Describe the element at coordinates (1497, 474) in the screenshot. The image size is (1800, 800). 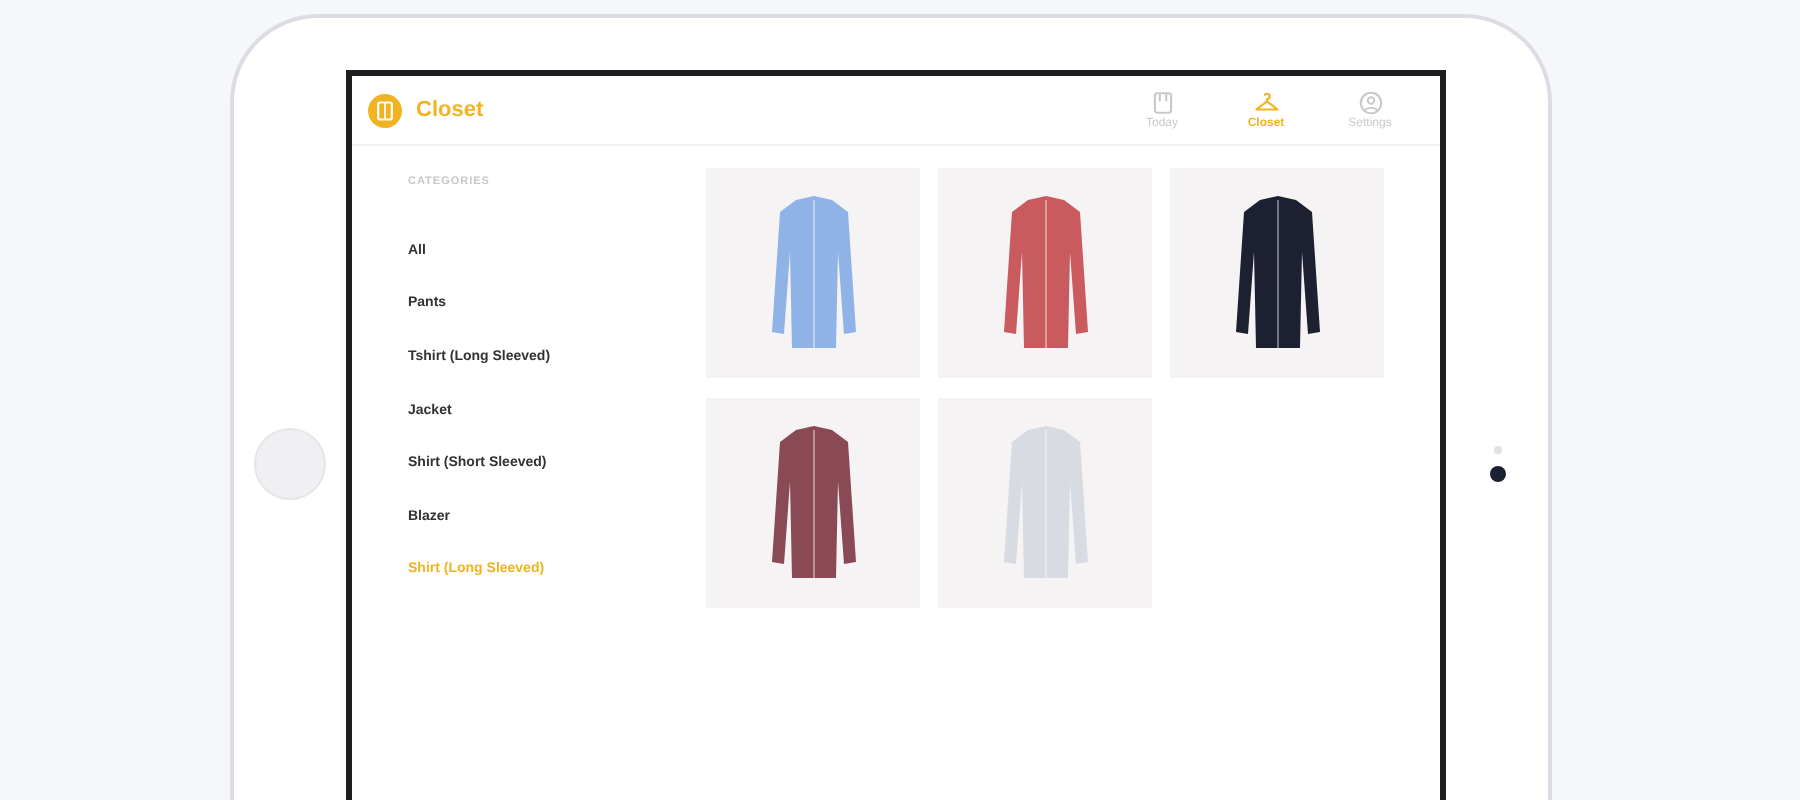
I see `camera-dot` at that location.